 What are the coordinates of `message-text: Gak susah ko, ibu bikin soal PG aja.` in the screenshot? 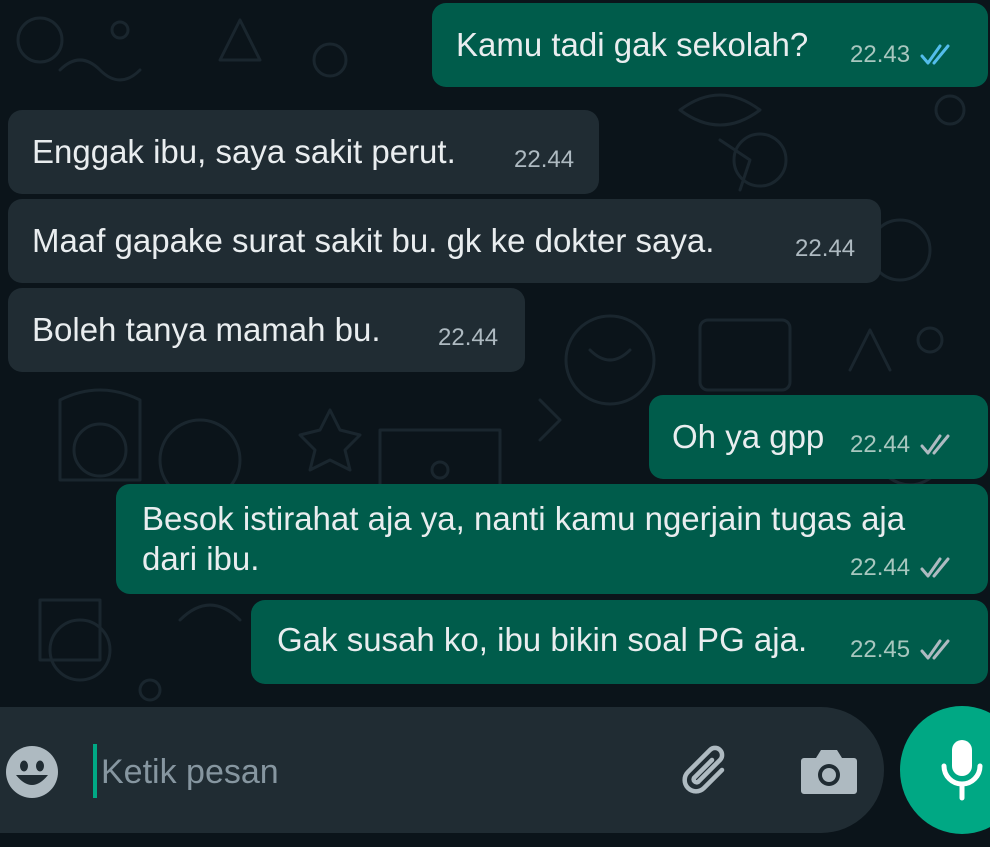 It's located at (542, 639).